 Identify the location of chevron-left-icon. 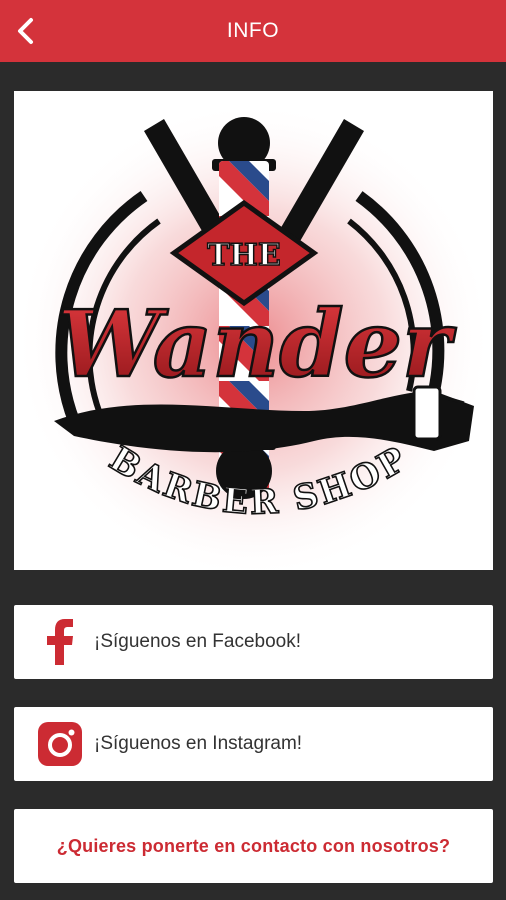
(25, 31).